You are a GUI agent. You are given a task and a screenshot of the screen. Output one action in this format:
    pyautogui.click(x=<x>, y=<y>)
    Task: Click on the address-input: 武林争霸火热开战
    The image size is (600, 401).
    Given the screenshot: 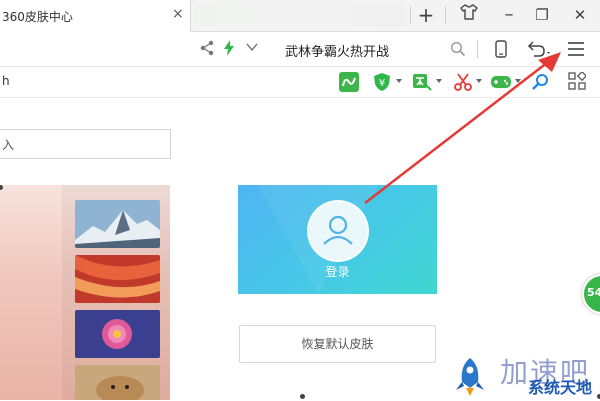 What is the action you would take?
    pyautogui.click(x=337, y=50)
    